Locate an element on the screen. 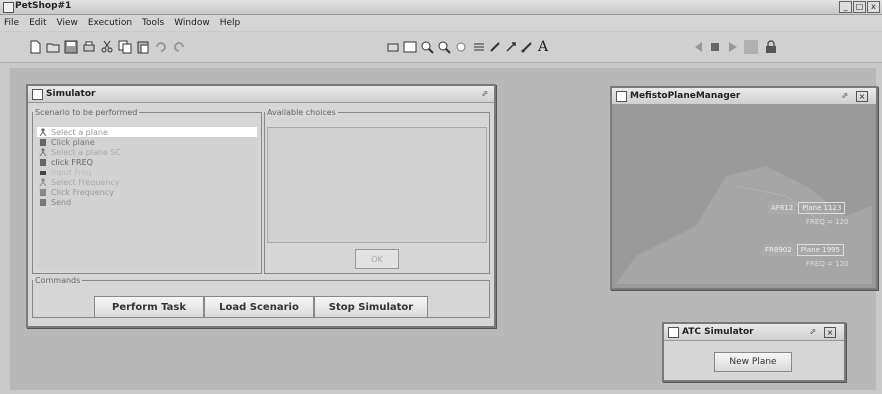 This screenshot has height=394, width=882. text-icon: A is located at coordinates (543, 47).